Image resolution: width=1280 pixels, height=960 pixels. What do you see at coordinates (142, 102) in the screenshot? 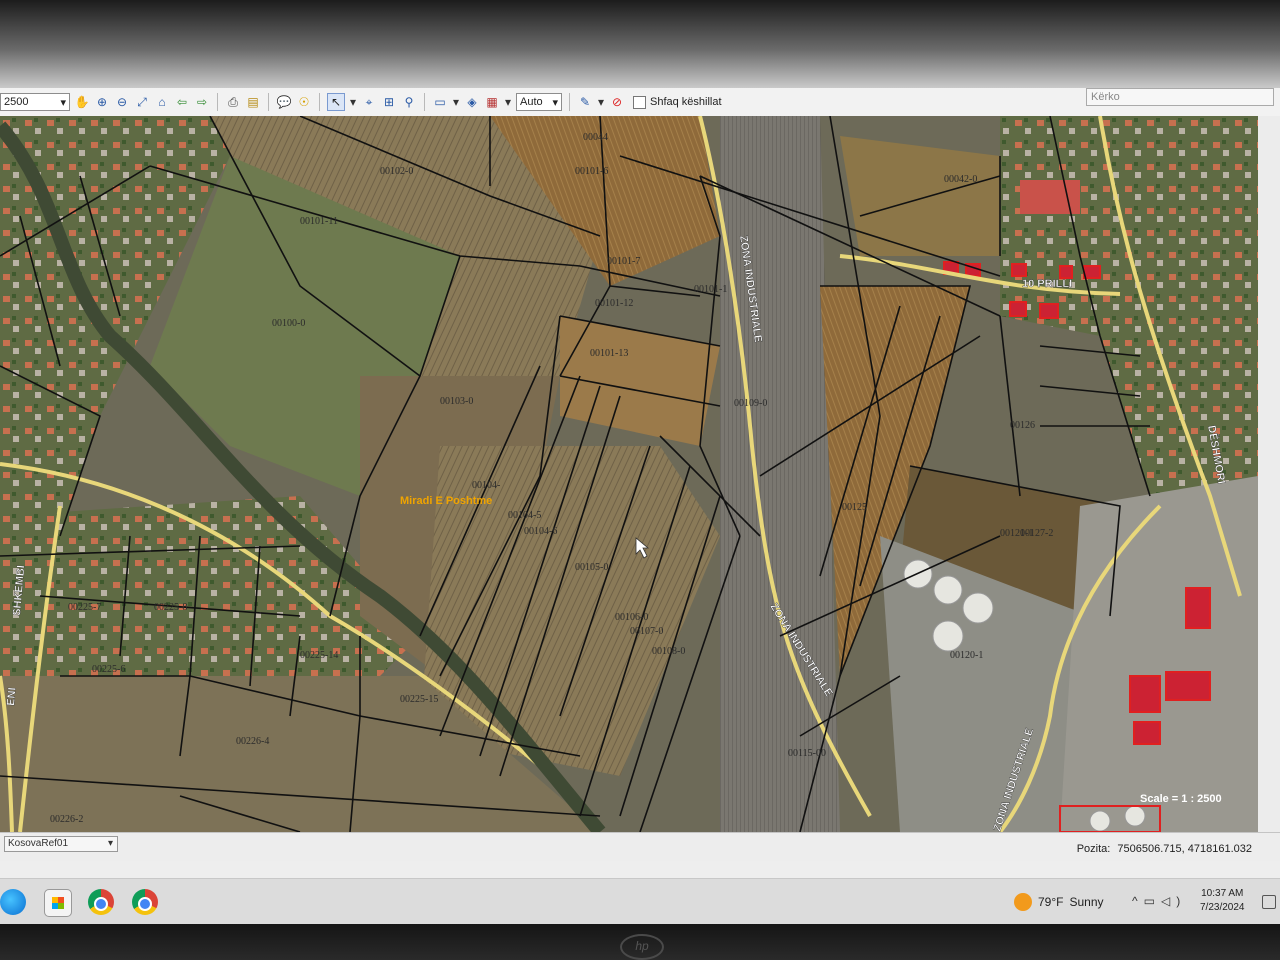
I see `zoom-extent-icon: ⤢` at bounding box center [142, 102].